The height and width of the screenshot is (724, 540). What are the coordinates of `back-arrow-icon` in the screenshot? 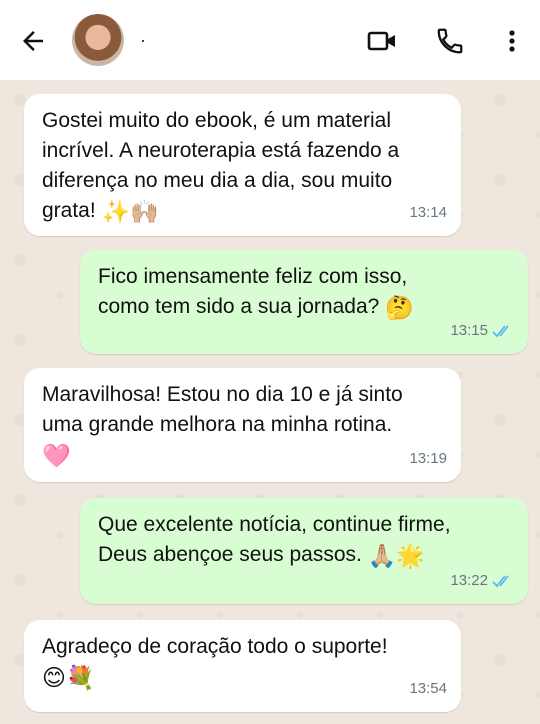 It's located at (33, 41).